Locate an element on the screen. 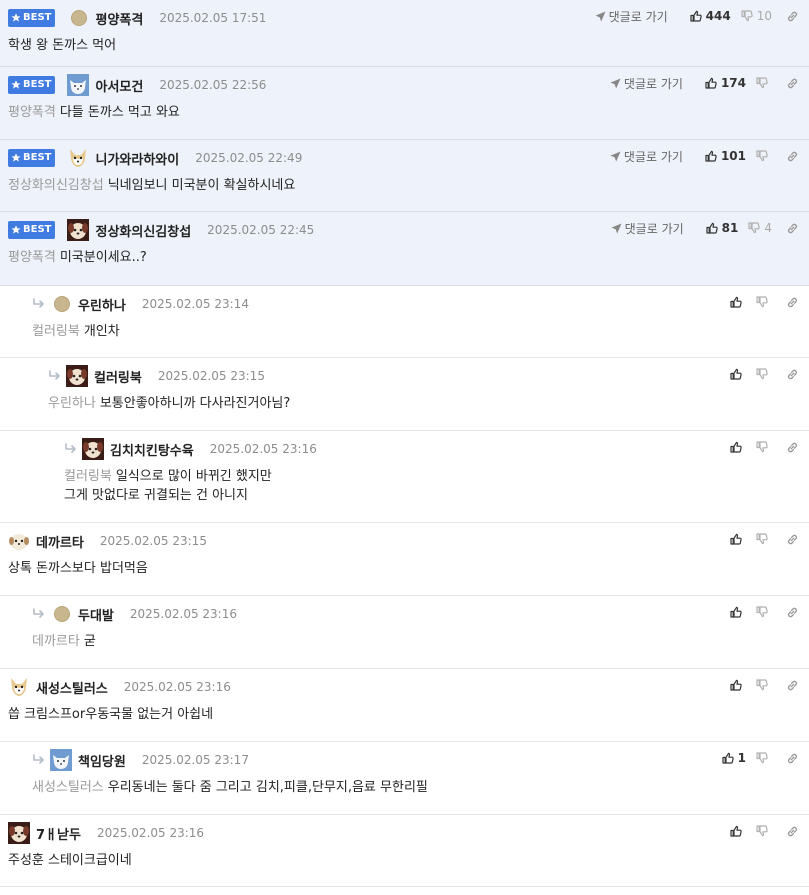 The width and height of the screenshot is (809, 895). author-nickname: 컬러링북 is located at coordinates (118, 376).